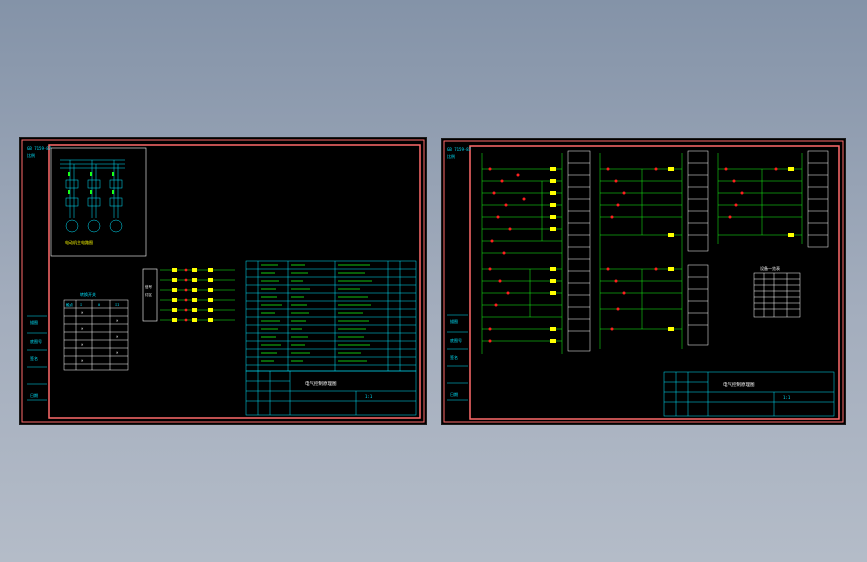 The width and height of the screenshot is (867, 562). Describe the element at coordinates (770, 268) in the screenshot. I see `table-title: 设备一览表` at that location.